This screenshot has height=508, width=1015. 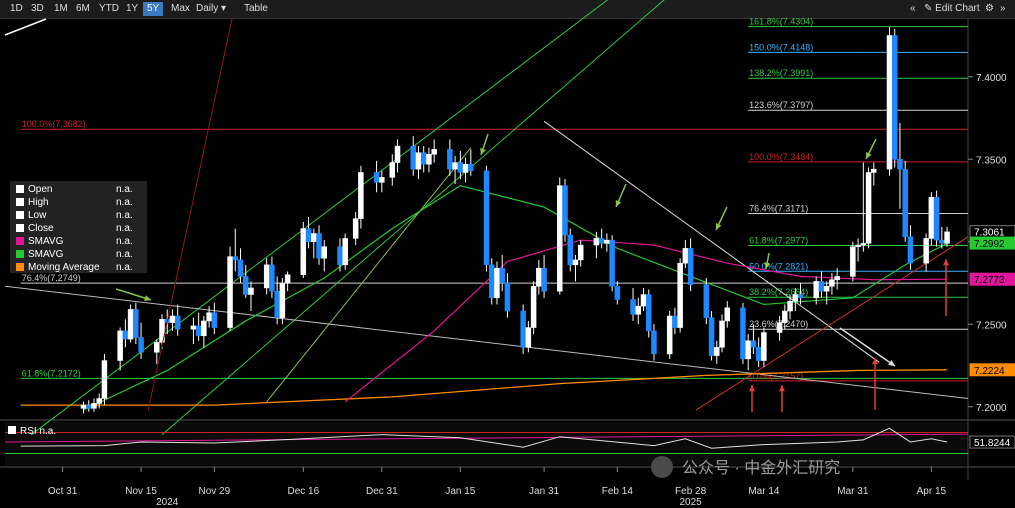 What do you see at coordinates (38, 431) in the screenshot?
I see `rsi-legend-label: RSI n.a.` at bounding box center [38, 431].